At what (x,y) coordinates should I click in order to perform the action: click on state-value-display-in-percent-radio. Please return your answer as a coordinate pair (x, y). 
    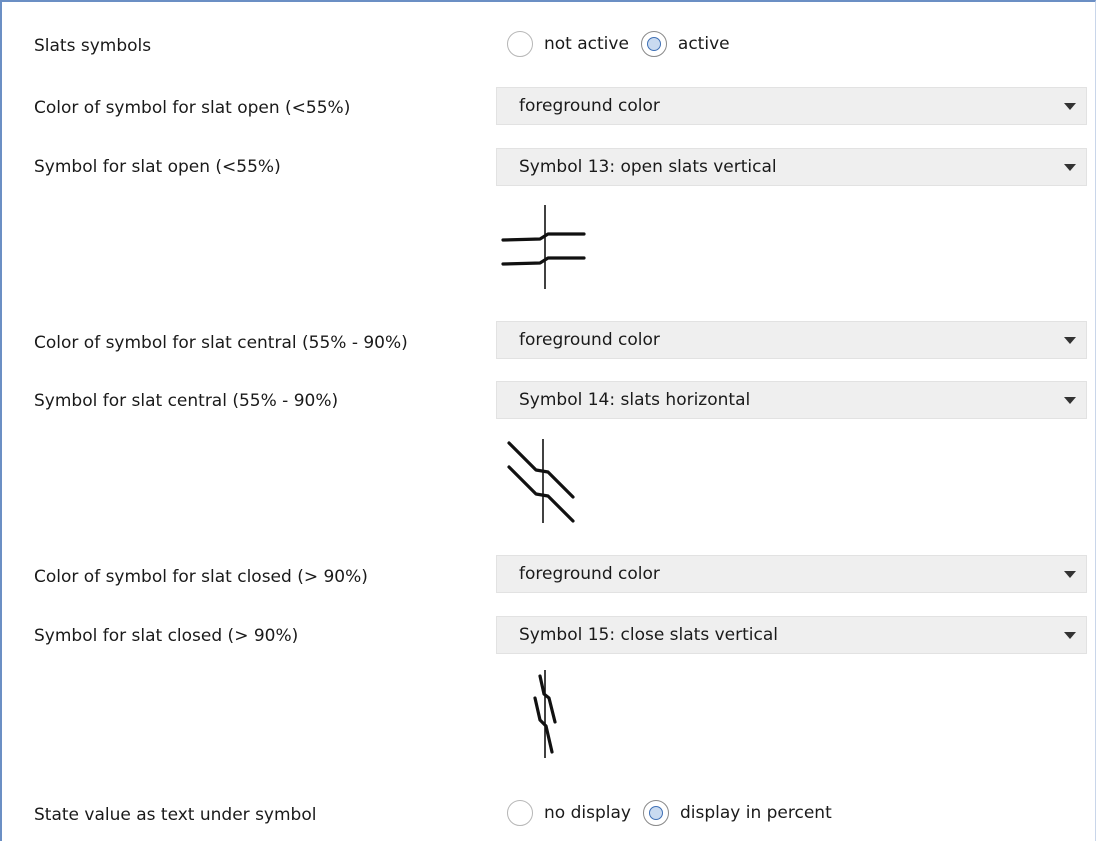
    Looking at the image, I should click on (655, 813).